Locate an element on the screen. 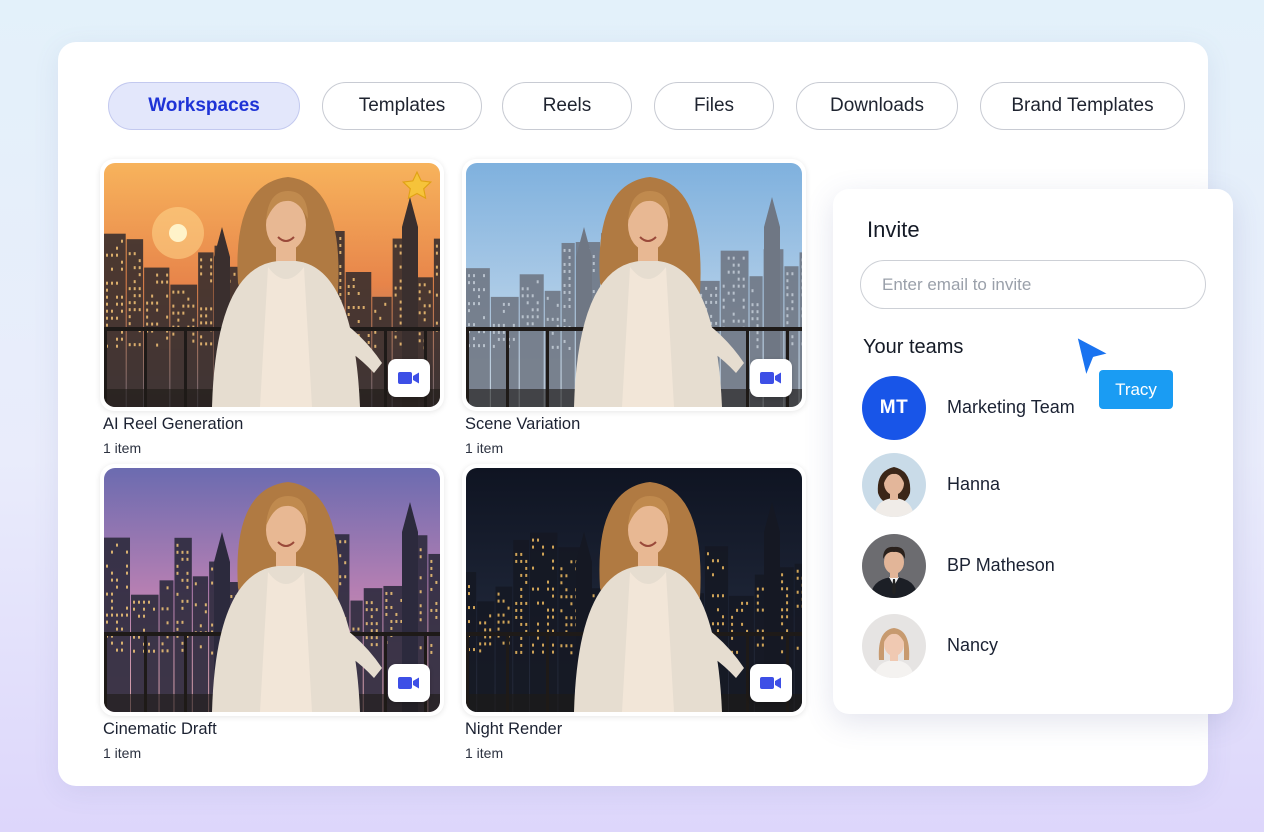 The height and width of the screenshot is (832, 1264). team-member-hanna: Hanna is located at coordinates (1022, 485).